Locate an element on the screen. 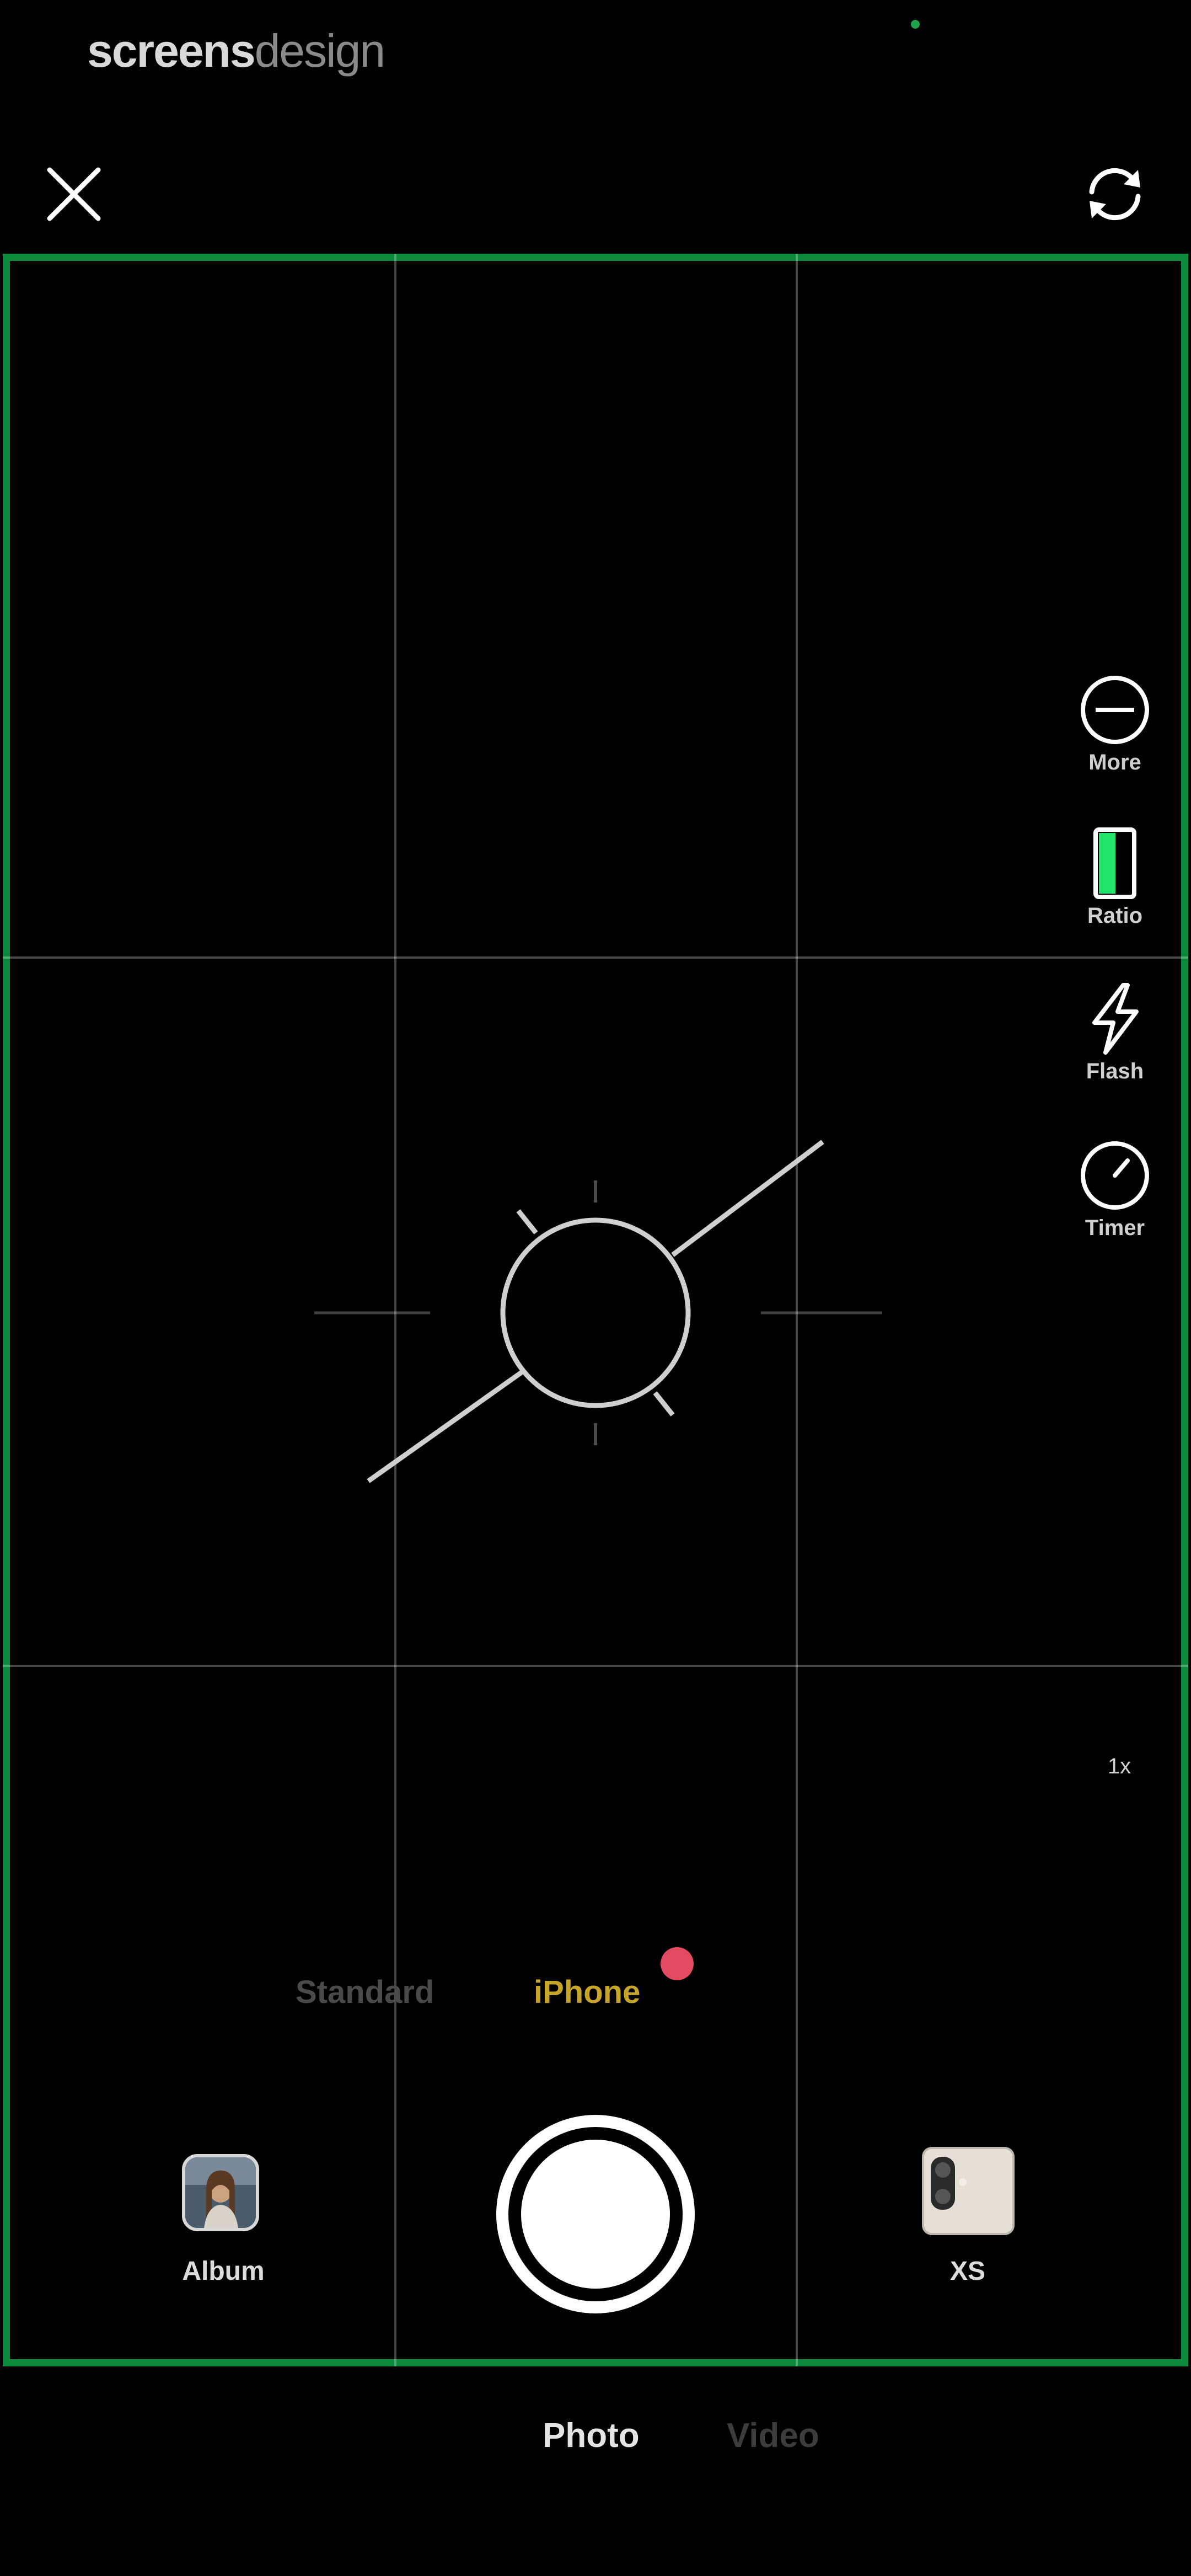 The width and height of the screenshot is (1191, 2576). ratio-label: Ratio is located at coordinates (1114, 916).